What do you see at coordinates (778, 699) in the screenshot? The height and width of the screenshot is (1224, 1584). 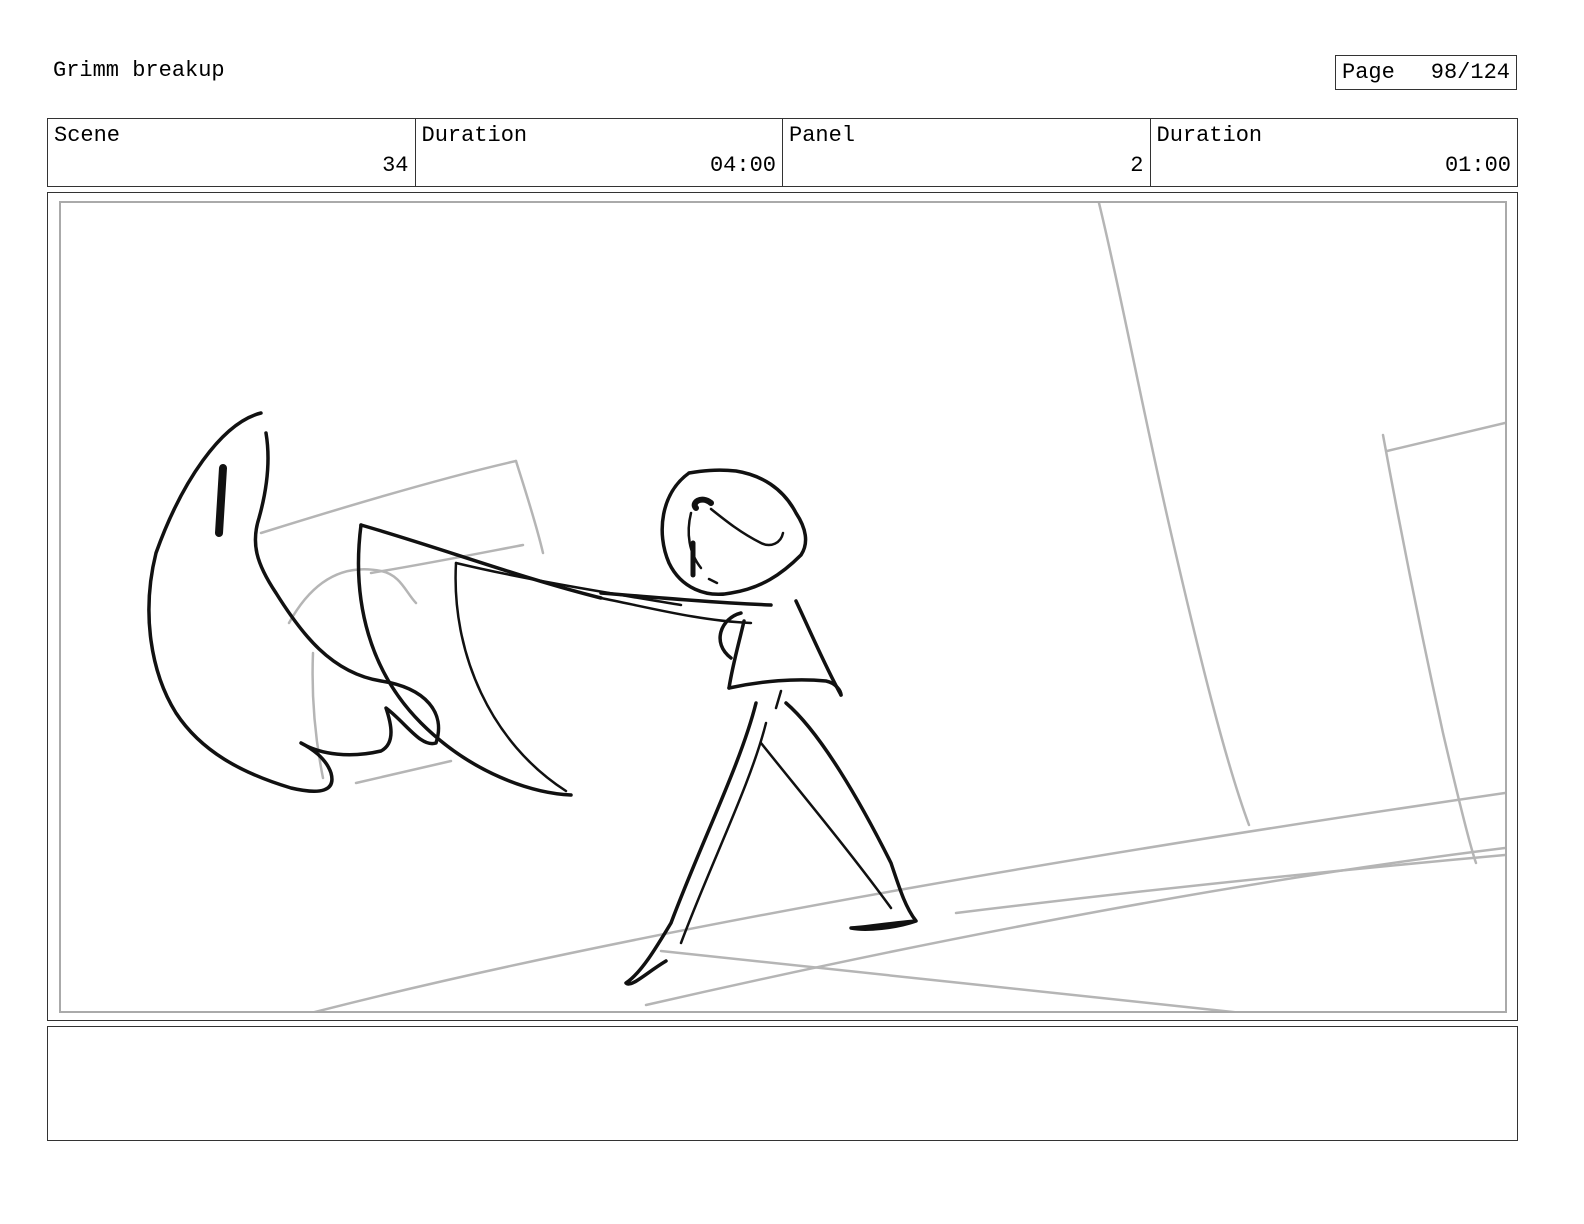 I see `character-belt-mark` at bounding box center [778, 699].